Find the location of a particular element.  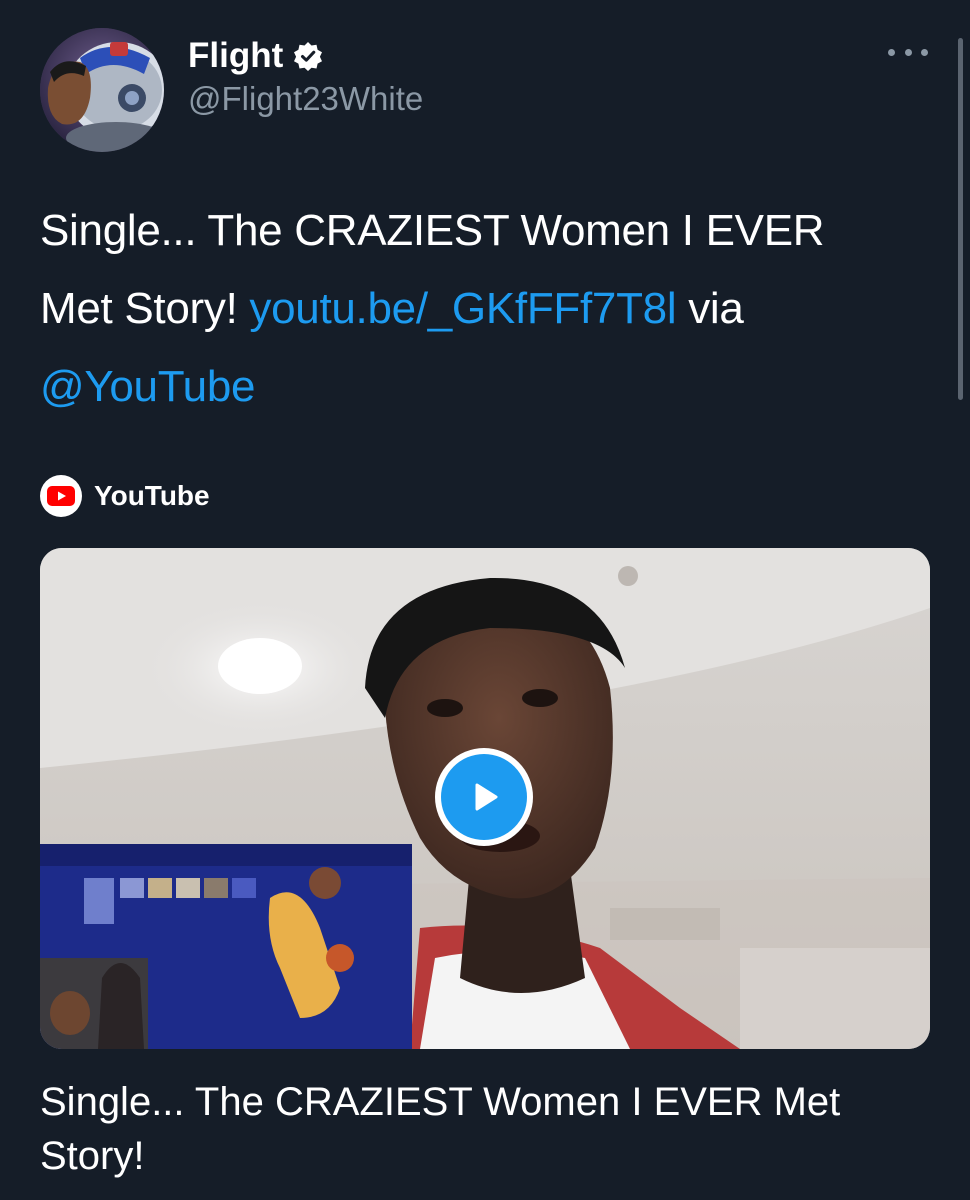

scrollbar is located at coordinates (960, 219).